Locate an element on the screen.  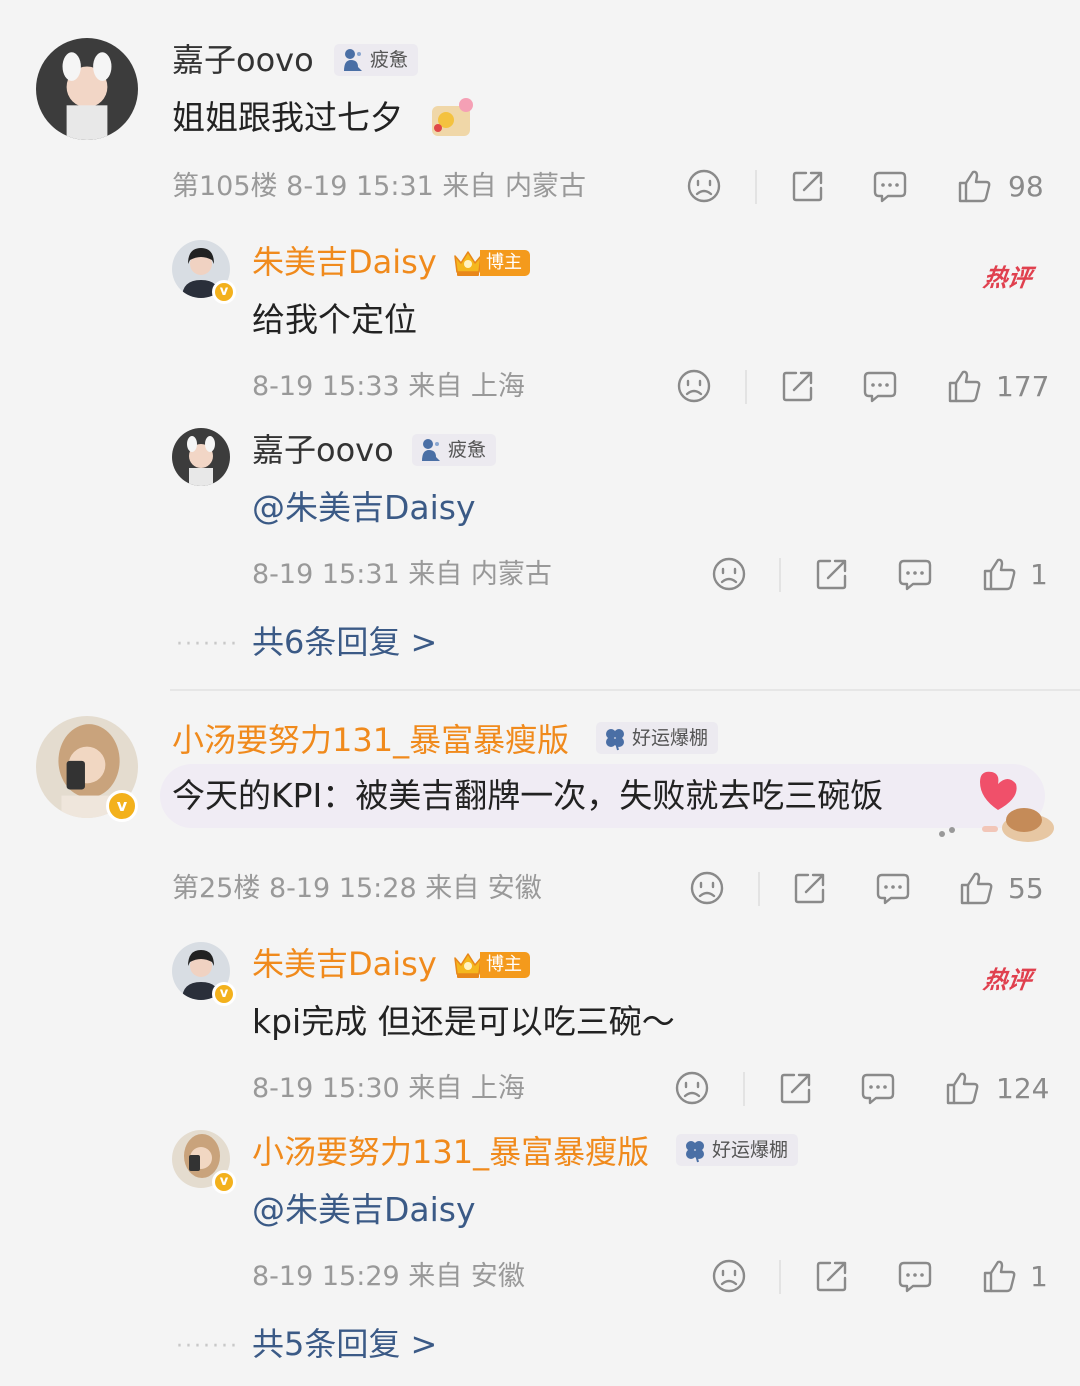
tired-icon is located at coordinates (353, 60).